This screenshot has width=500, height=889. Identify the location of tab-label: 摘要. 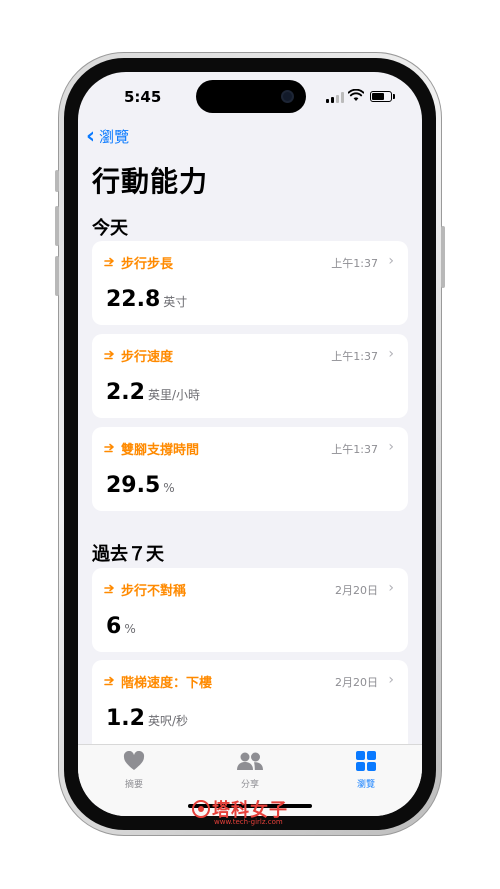
(133, 785).